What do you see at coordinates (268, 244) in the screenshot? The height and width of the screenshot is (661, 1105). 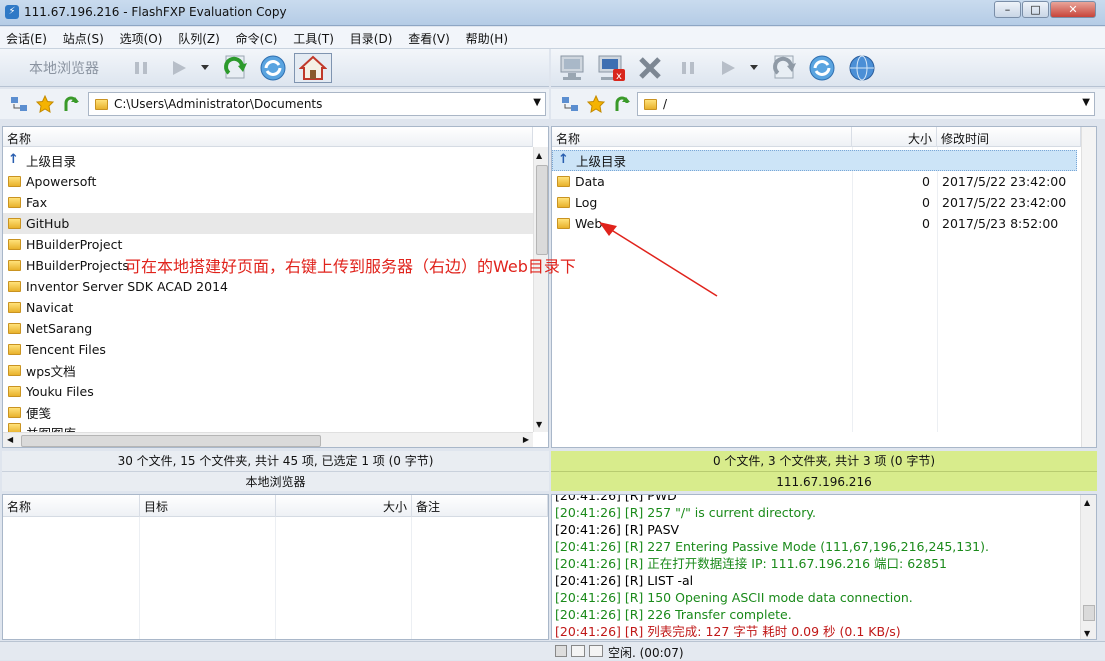 I see `list-item: HBuilderProject` at bounding box center [268, 244].